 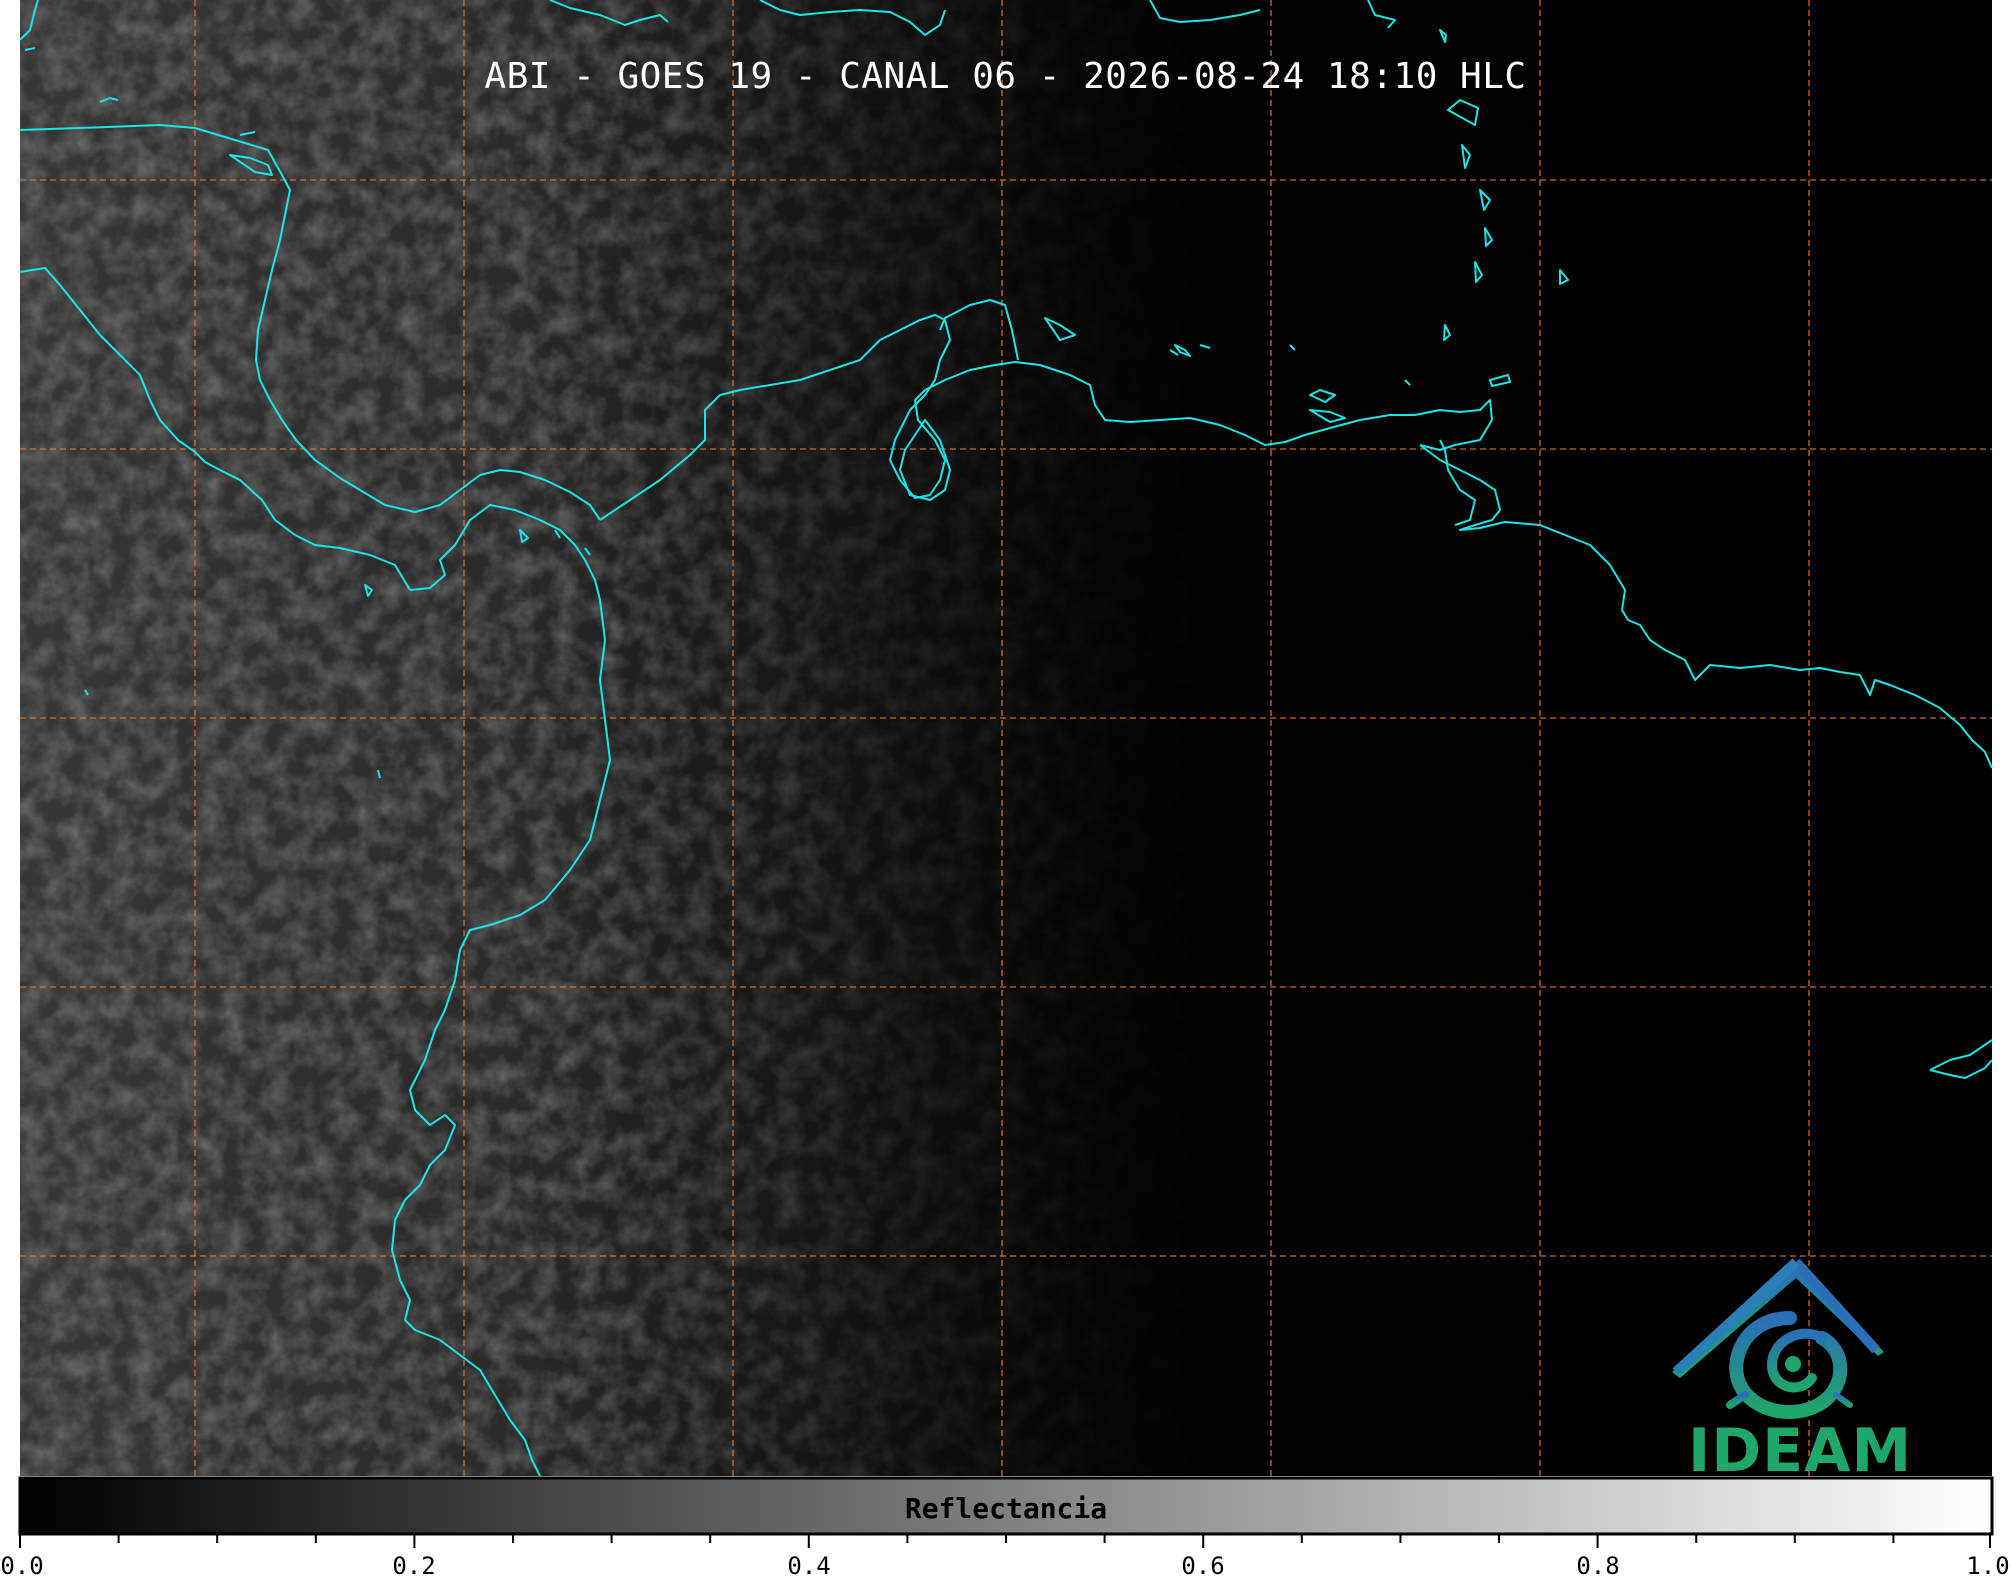 What do you see at coordinates (809, 1566) in the screenshot?
I see `colorbar-tick-label: 0.4` at bounding box center [809, 1566].